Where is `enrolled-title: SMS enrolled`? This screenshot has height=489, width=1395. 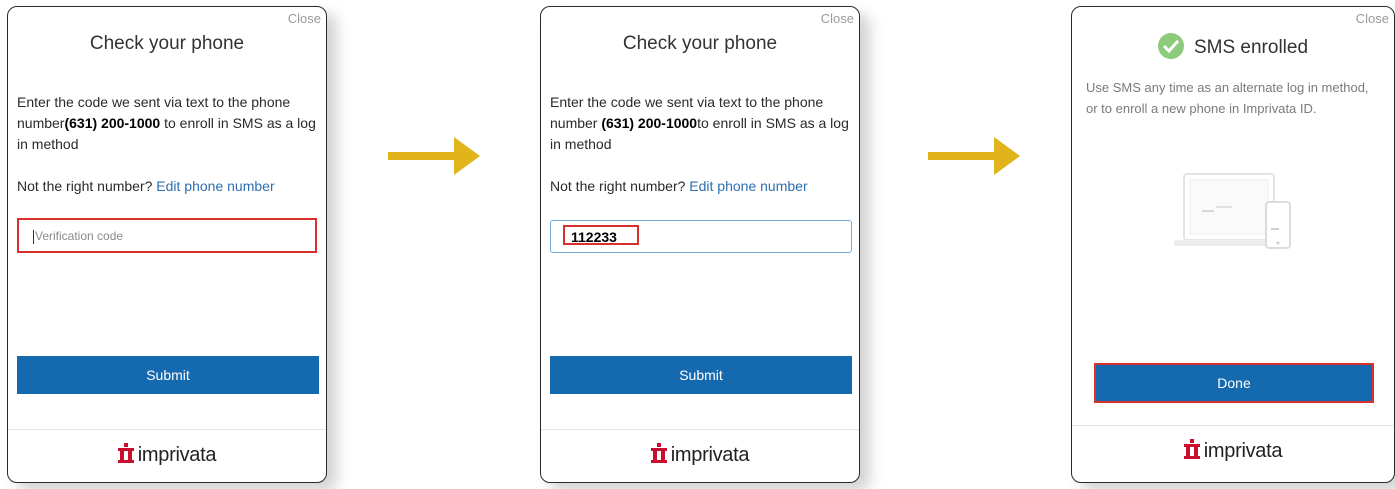
enrolled-title: SMS enrolled is located at coordinates (1251, 47).